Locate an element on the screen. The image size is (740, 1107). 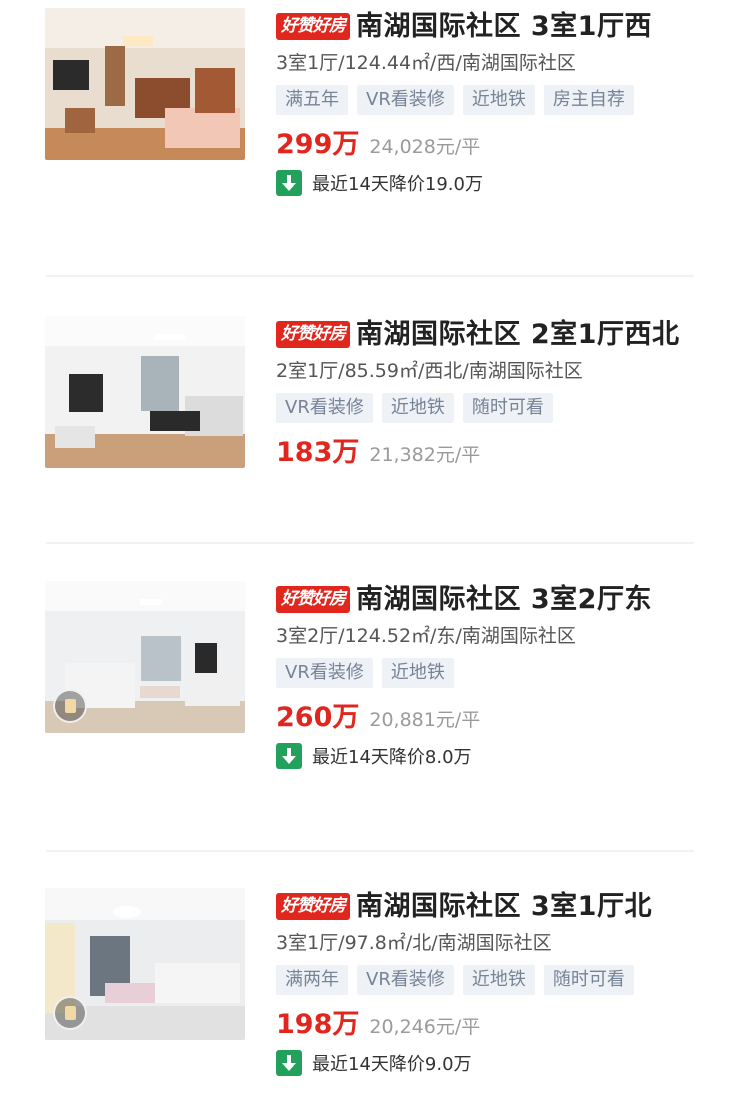
listing-title: 好赞好房 南湖国际社区 3室1厅西 is located at coordinates (486, 26).